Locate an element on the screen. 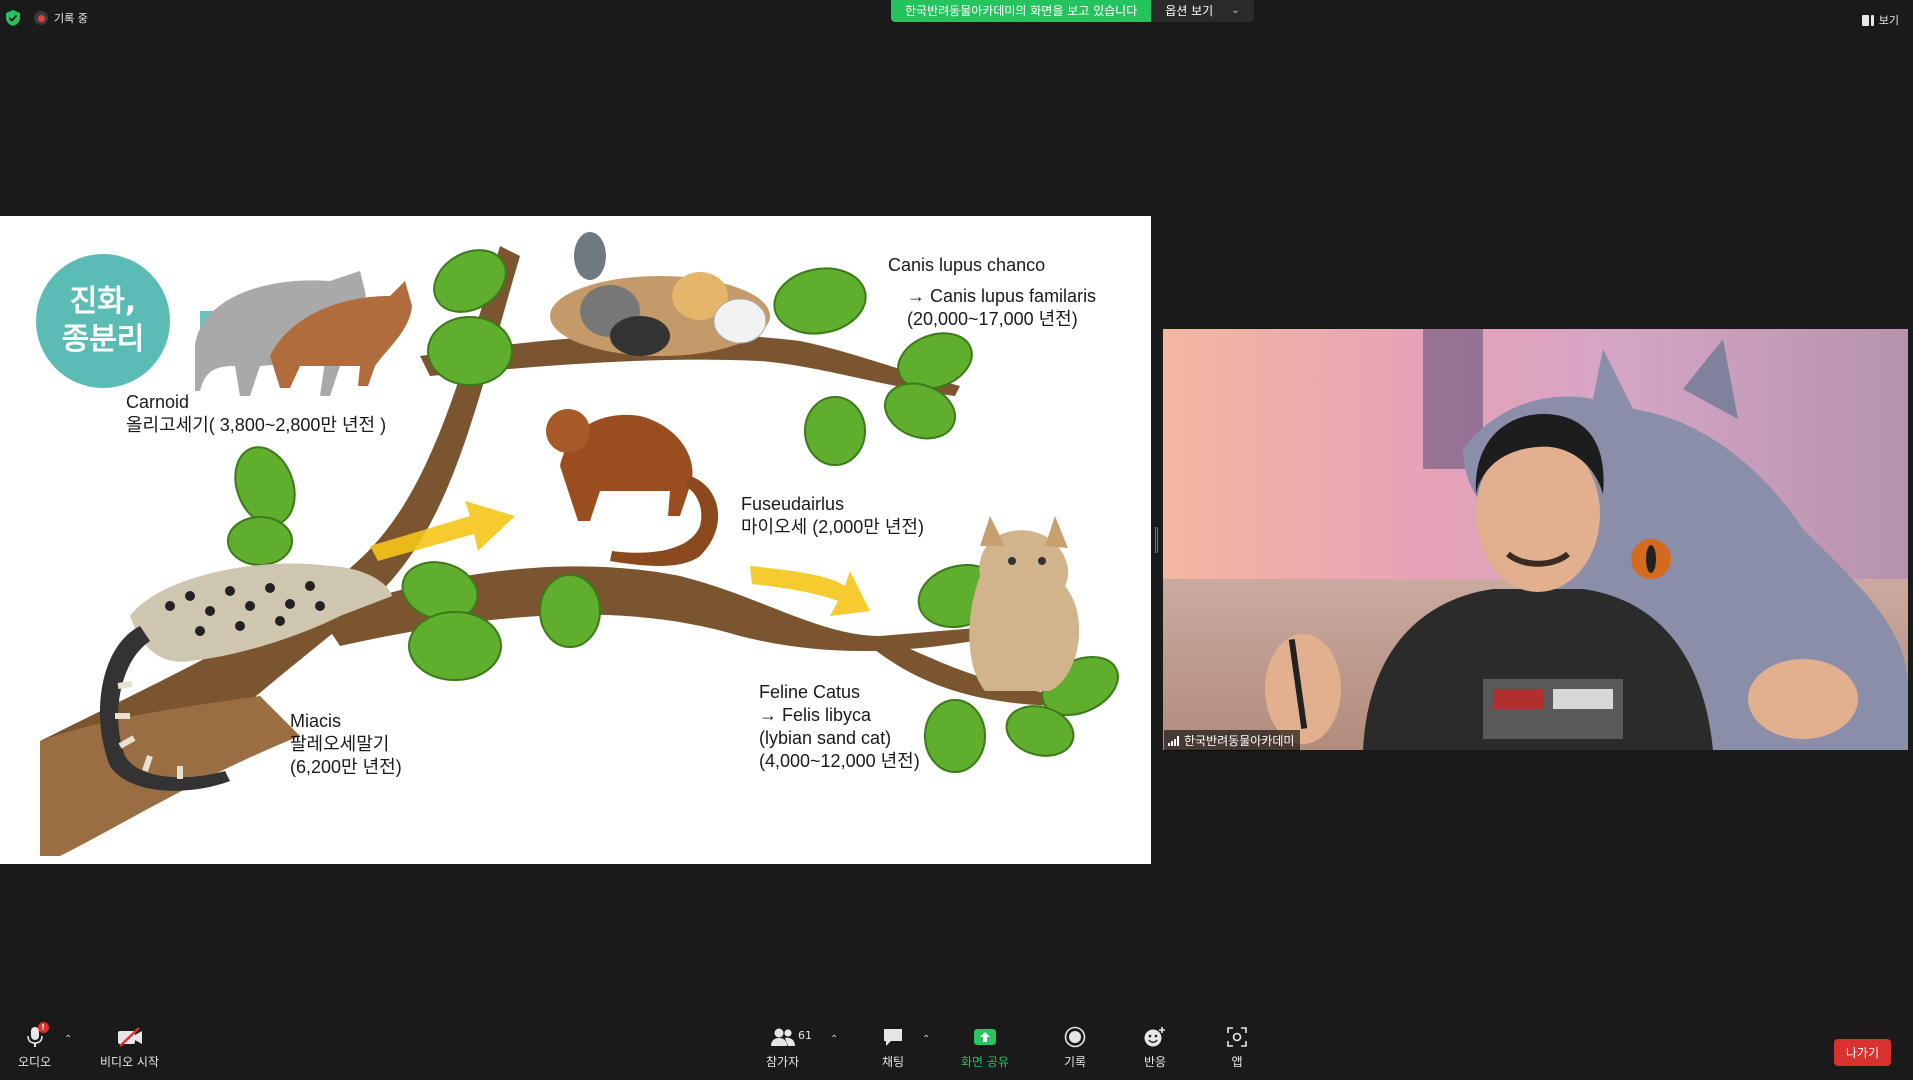 Image resolution: width=1913 pixels, height=1080 pixels. audio-button: ! 오디오 is located at coordinates (35, 1046).